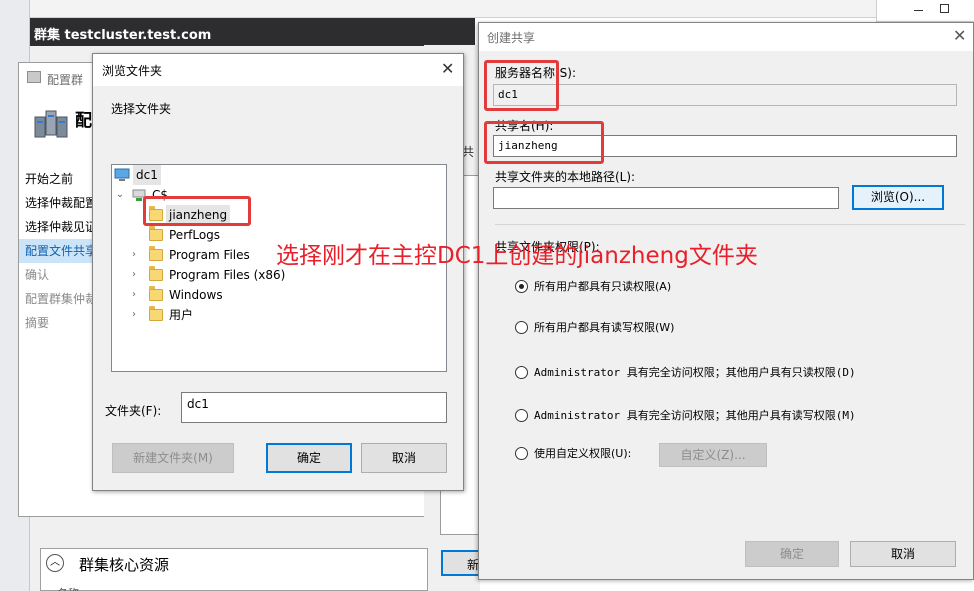  I want to click on step-item-active: 配置文件共享, so click(59, 251).